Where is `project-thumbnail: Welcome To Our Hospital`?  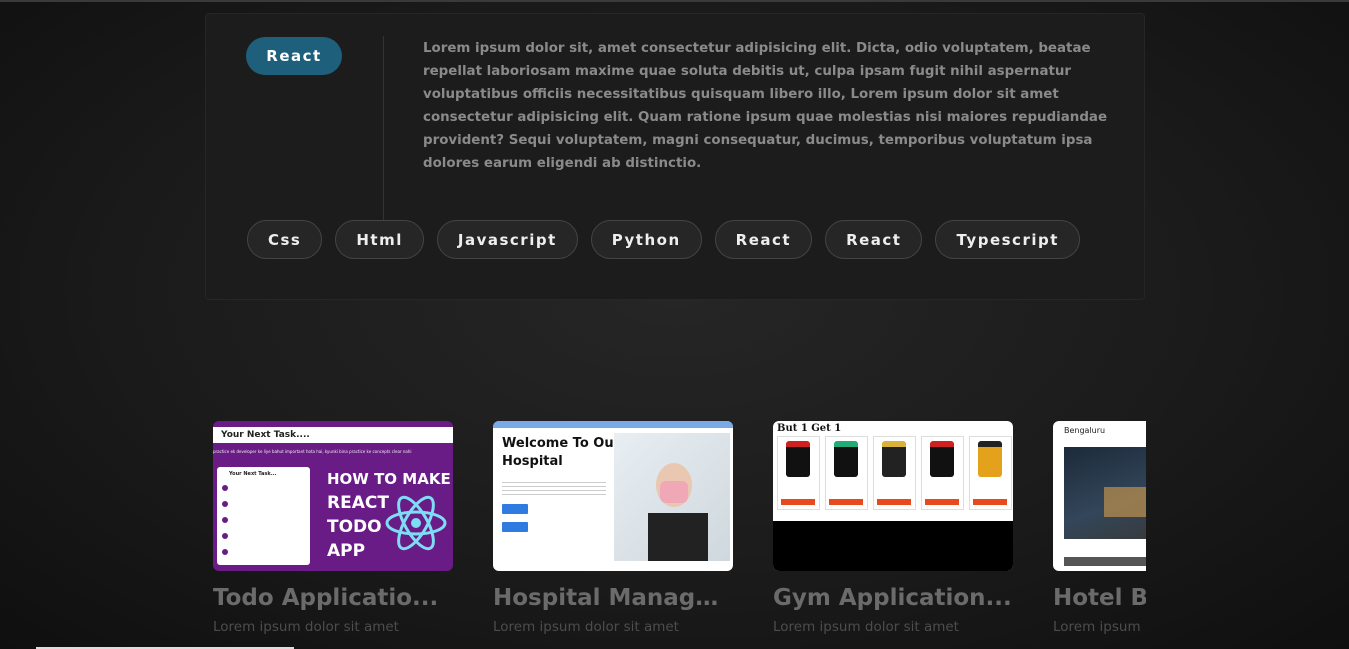 project-thumbnail: Welcome To Our Hospital is located at coordinates (613, 496).